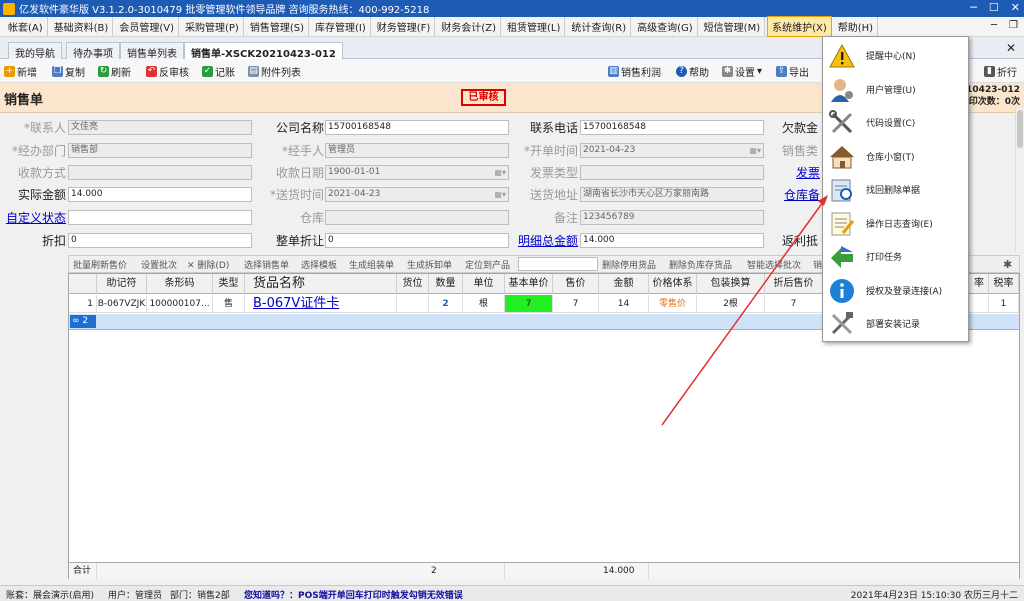 This screenshot has height=601, width=1024. I want to click on menu-sms: 短信管理(M), so click(733, 26).